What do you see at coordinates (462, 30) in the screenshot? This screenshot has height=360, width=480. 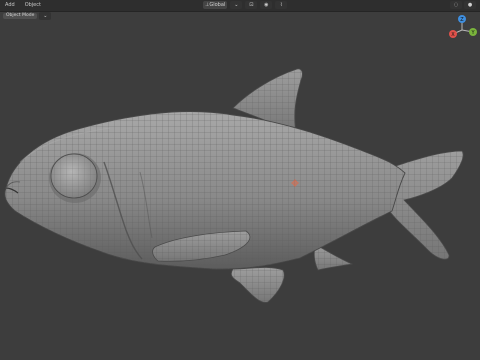 I see `navigation-gizmo: X Y Z` at bounding box center [462, 30].